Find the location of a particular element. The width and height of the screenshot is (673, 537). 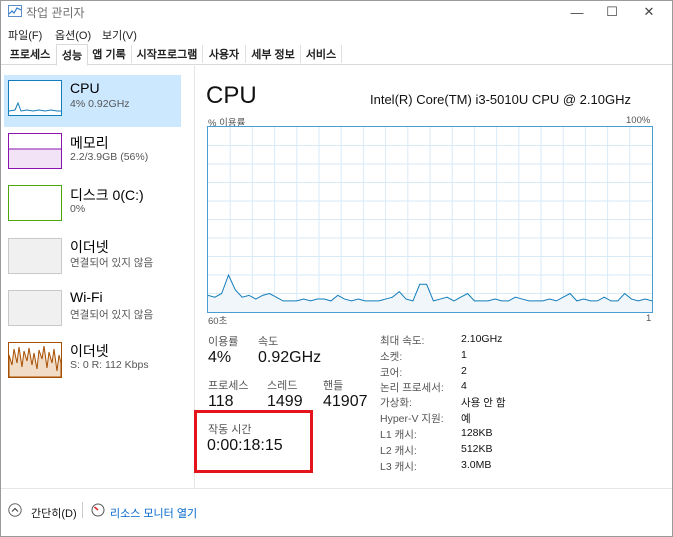

menu-file: 파일(F) is located at coordinates (25, 35).